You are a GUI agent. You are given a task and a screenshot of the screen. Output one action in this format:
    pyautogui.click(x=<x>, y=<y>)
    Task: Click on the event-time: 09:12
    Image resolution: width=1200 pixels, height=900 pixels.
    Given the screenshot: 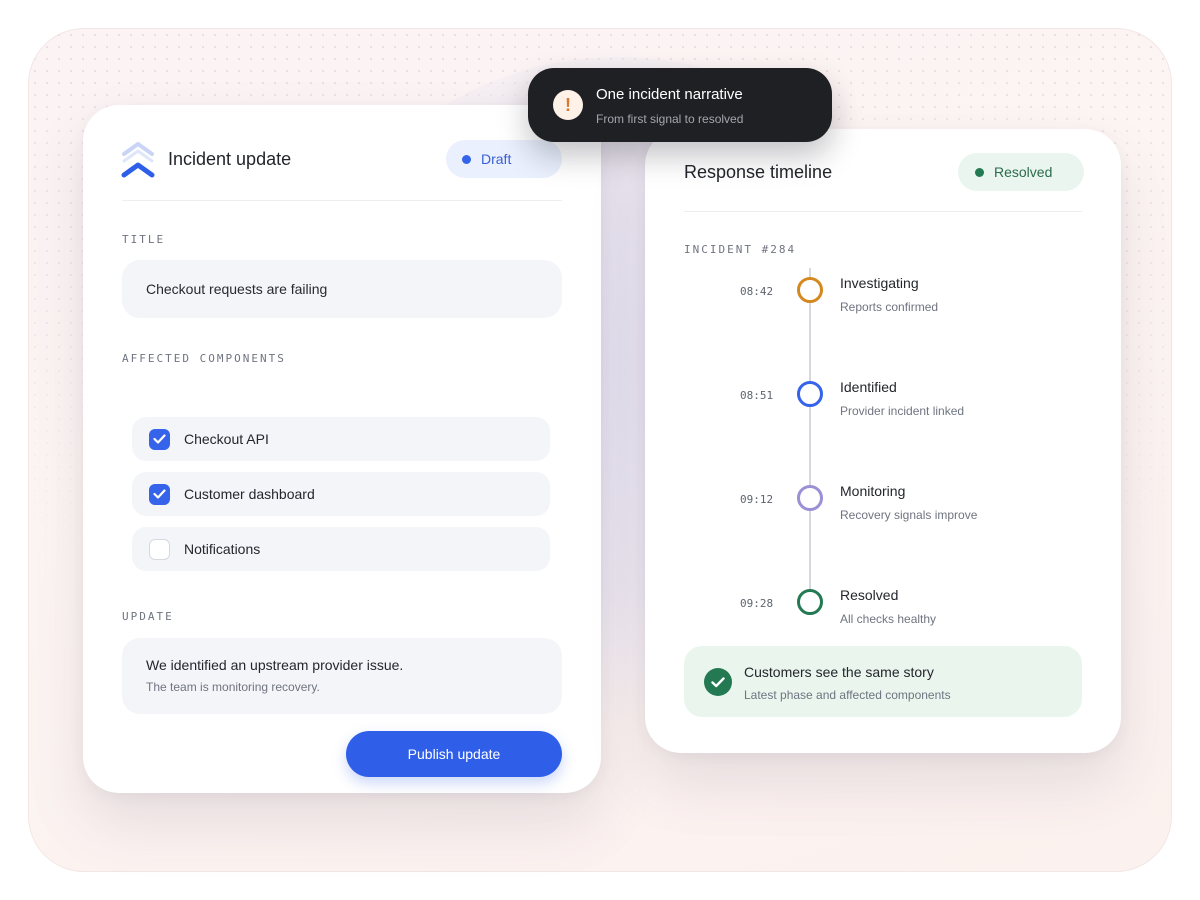 What is the action you would take?
    pyautogui.click(x=757, y=499)
    